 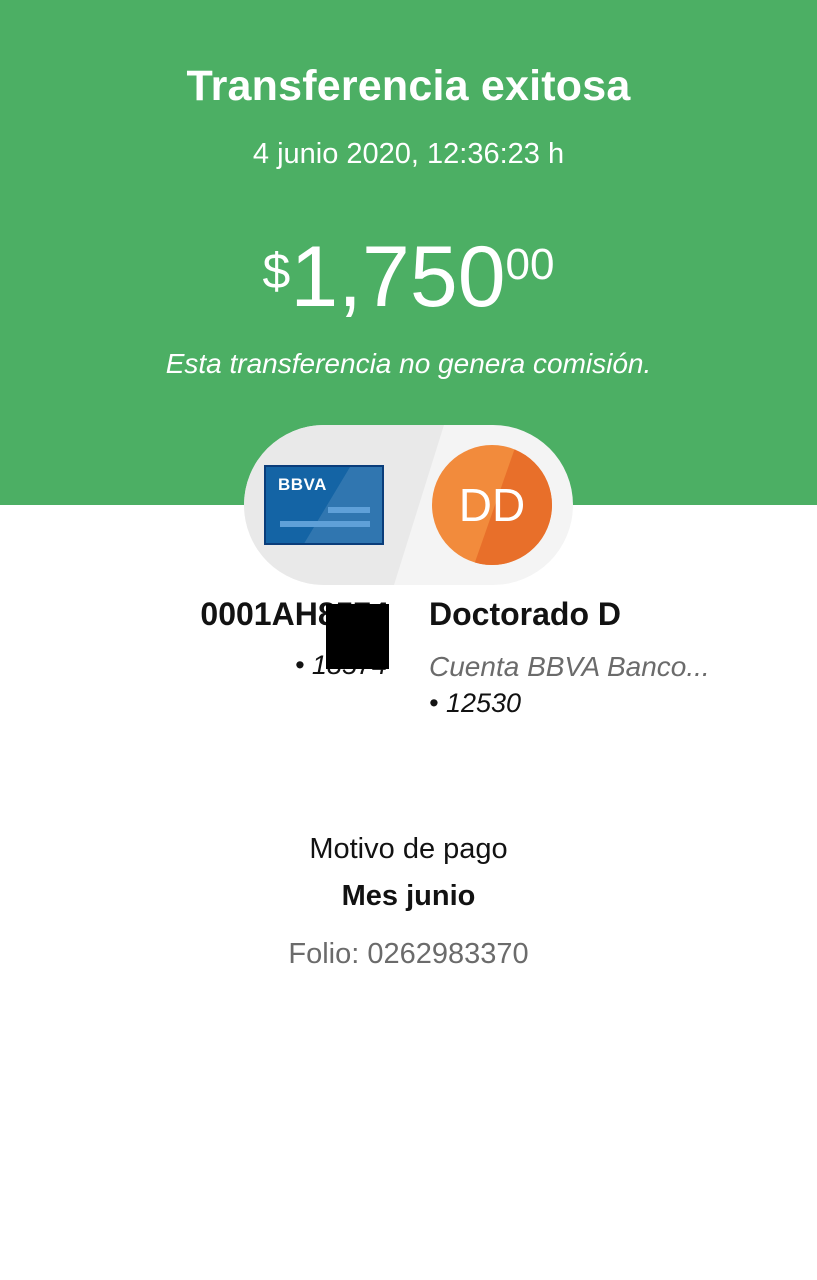 What do you see at coordinates (324, 505) in the screenshot?
I see `bank-card-icon: BBVA` at bounding box center [324, 505].